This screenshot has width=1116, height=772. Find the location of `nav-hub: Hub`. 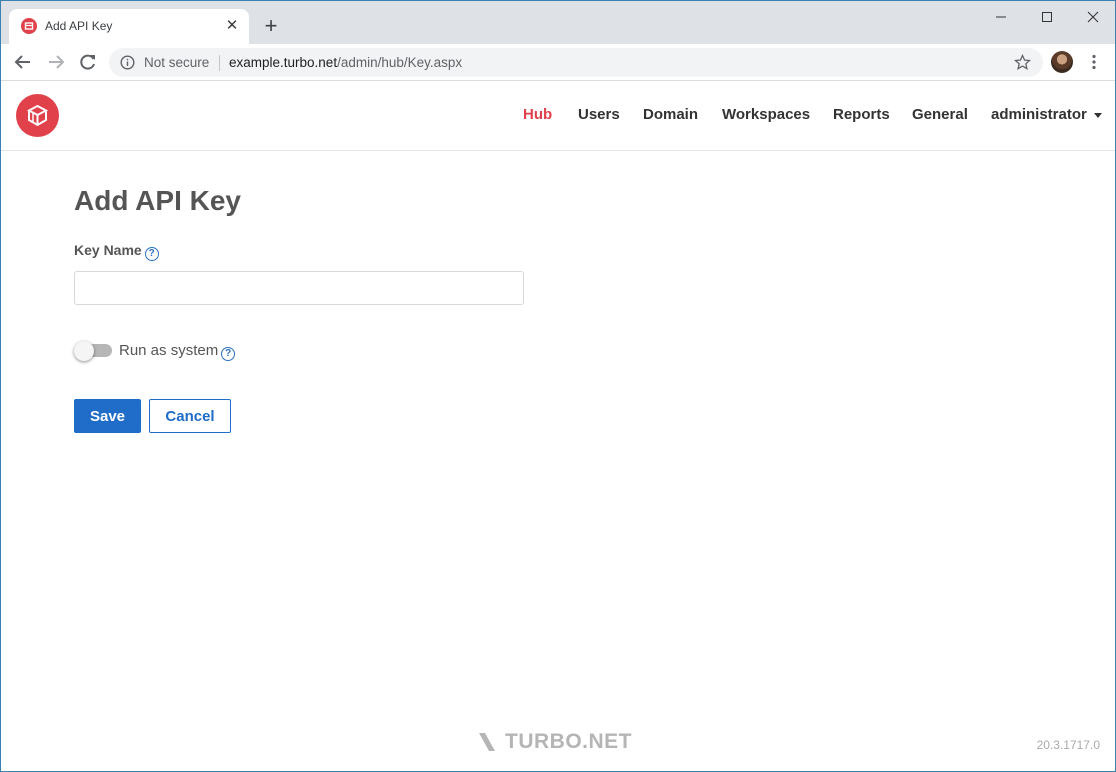

nav-hub: Hub is located at coordinates (537, 114).